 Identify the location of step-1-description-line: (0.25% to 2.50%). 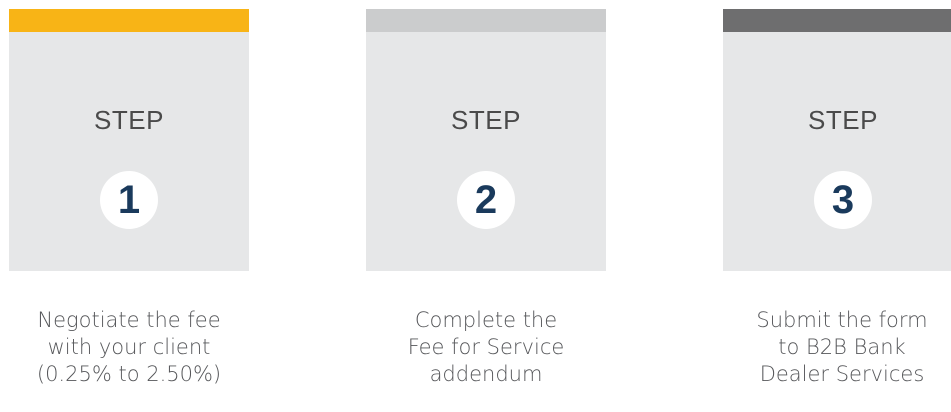
(129, 374).